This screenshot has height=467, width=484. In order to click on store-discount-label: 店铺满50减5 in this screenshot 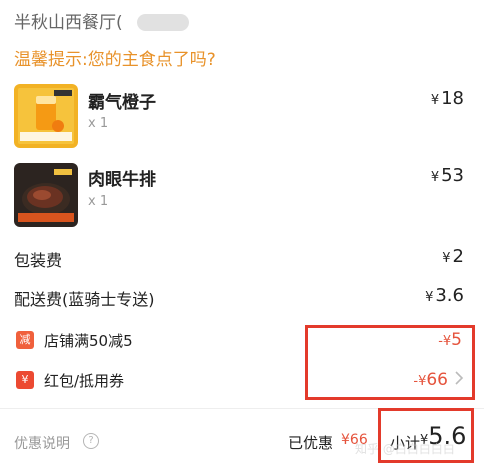, I will do `click(88, 341)`.